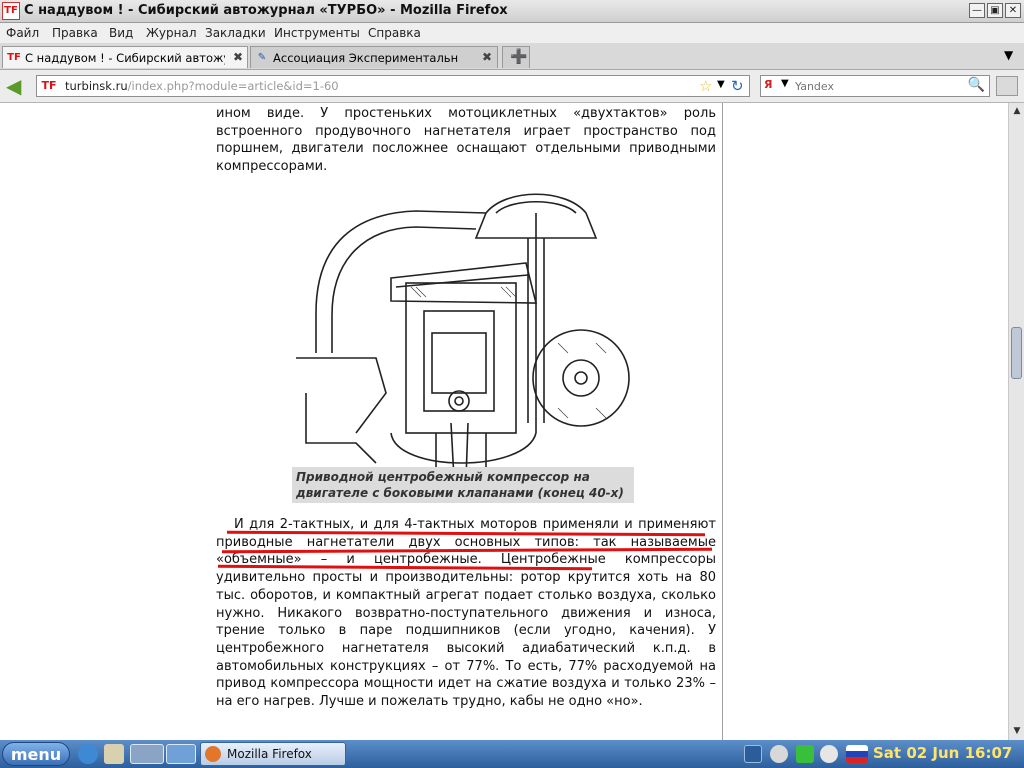 The image size is (1024, 768). What do you see at coordinates (213, 754) in the screenshot?
I see `firefox-icon` at bounding box center [213, 754].